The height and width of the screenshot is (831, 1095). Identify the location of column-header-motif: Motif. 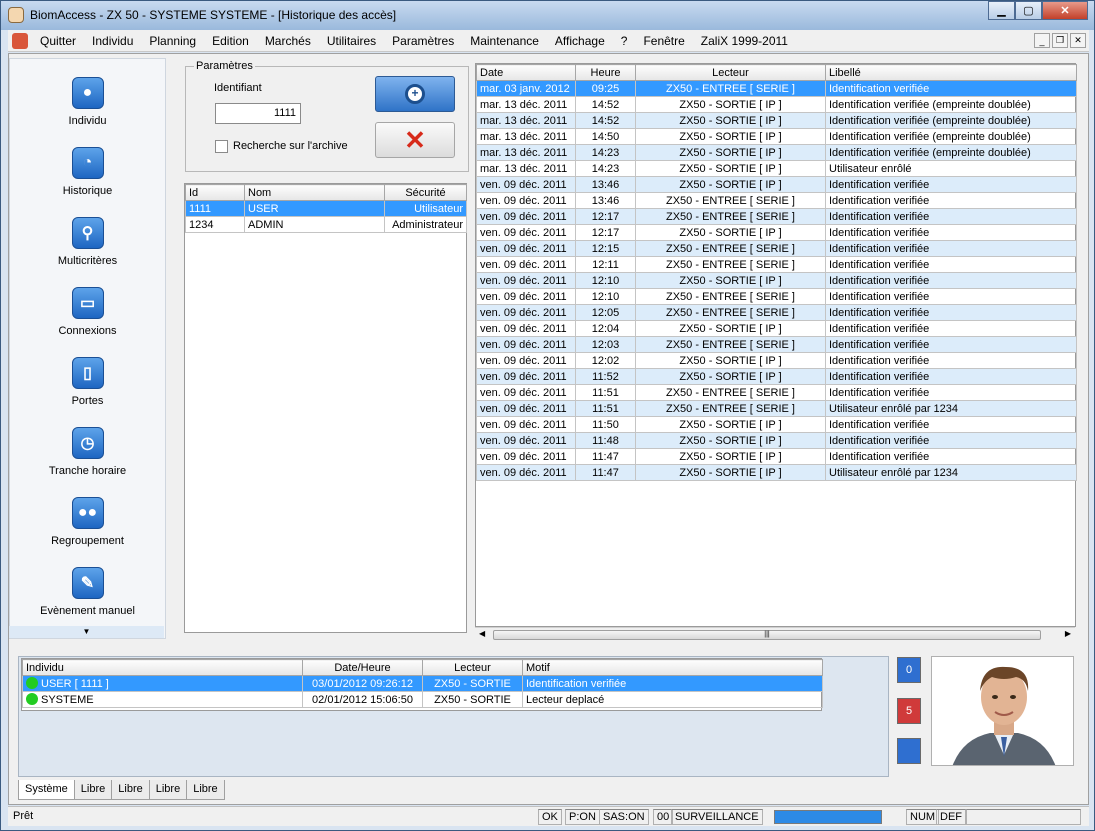
(672, 667).